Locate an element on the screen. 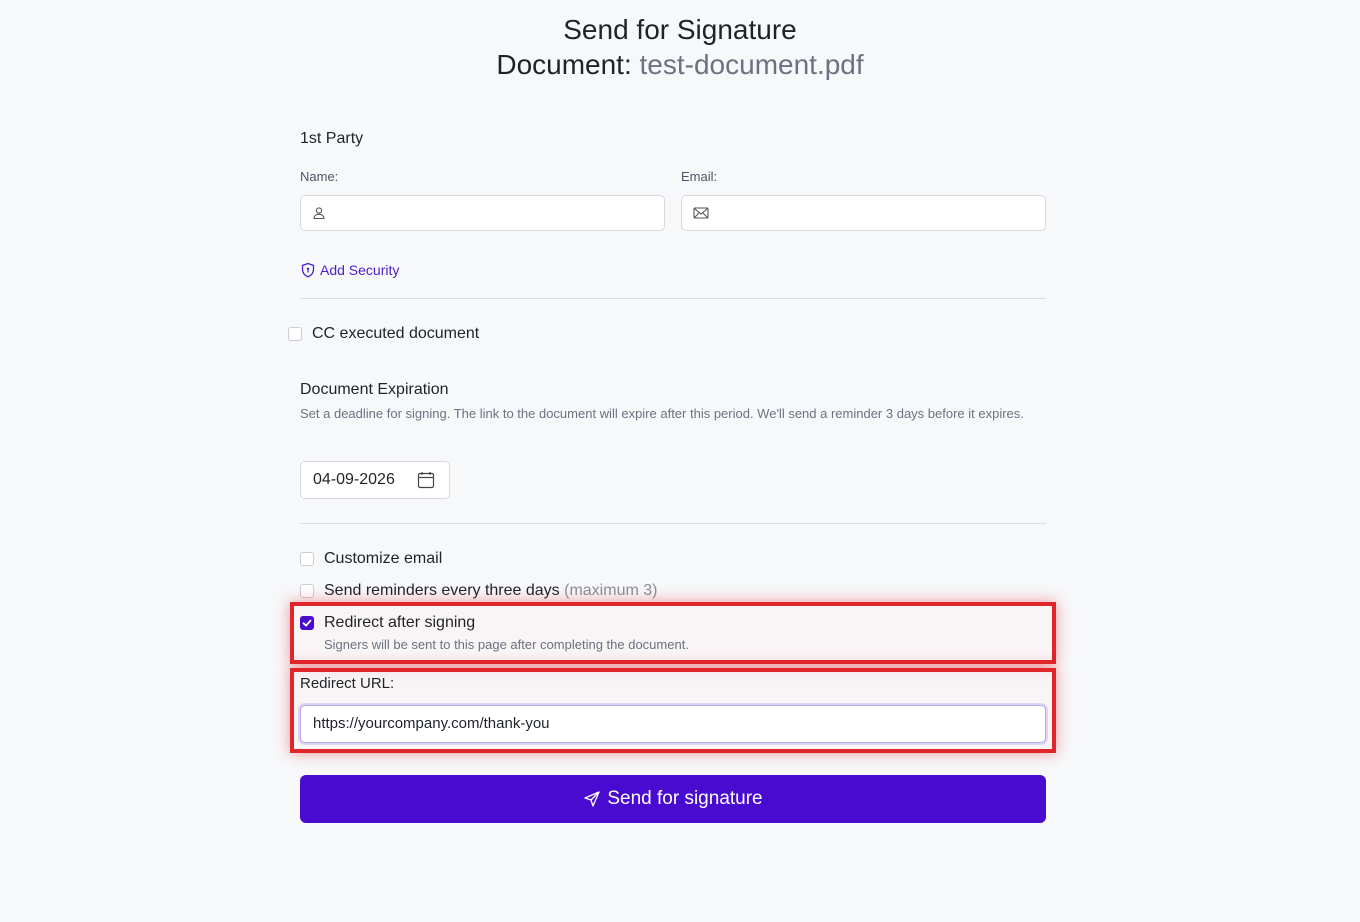  send-button-label: Send for signature is located at coordinates (685, 798).